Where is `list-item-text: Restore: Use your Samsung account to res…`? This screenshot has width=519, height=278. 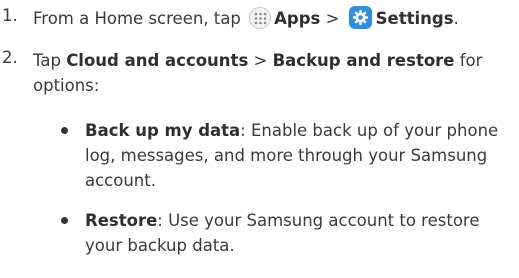 list-item-text: Restore: Use your Samsung account to res… is located at coordinates (297, 233).